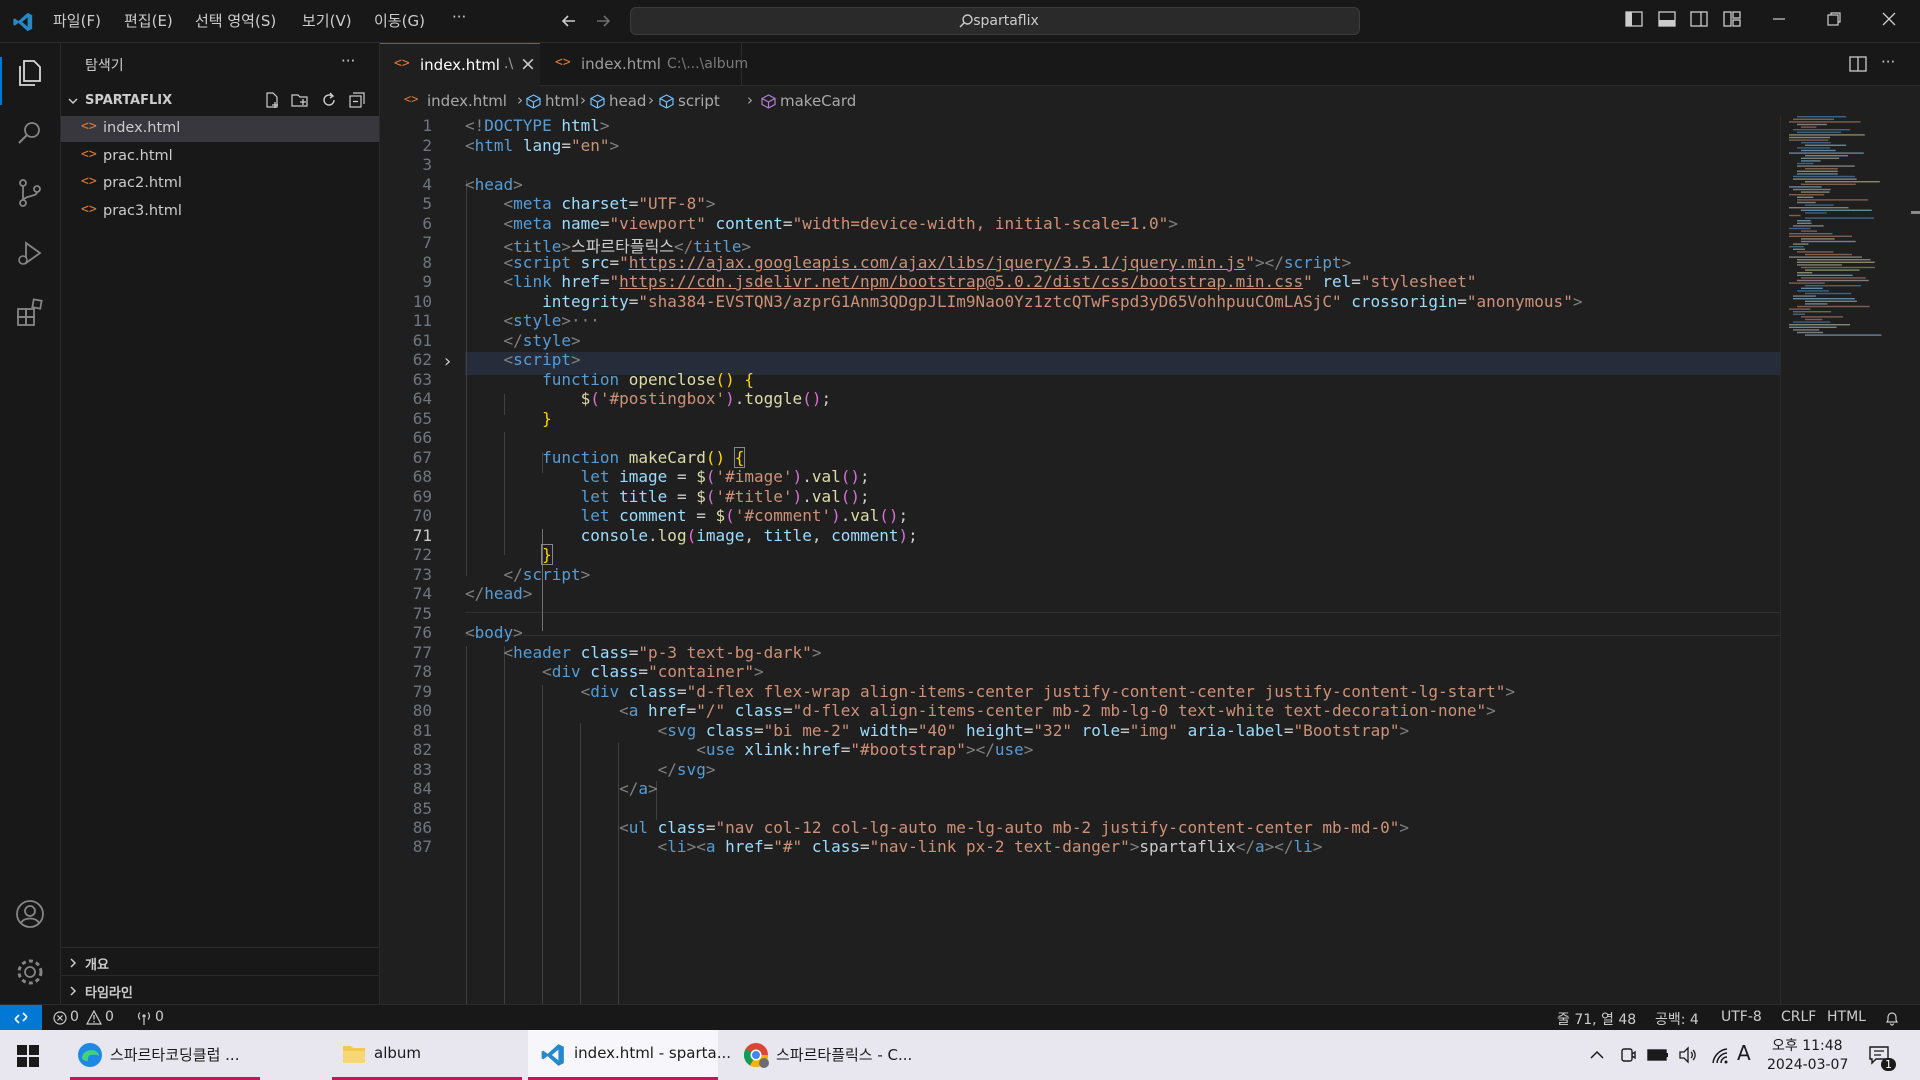 This screenshot has width=1920, height=1080. Describe the element at coordinates (627, 101) in the screenshot. I see `breadcrumb-head: head` at that location.